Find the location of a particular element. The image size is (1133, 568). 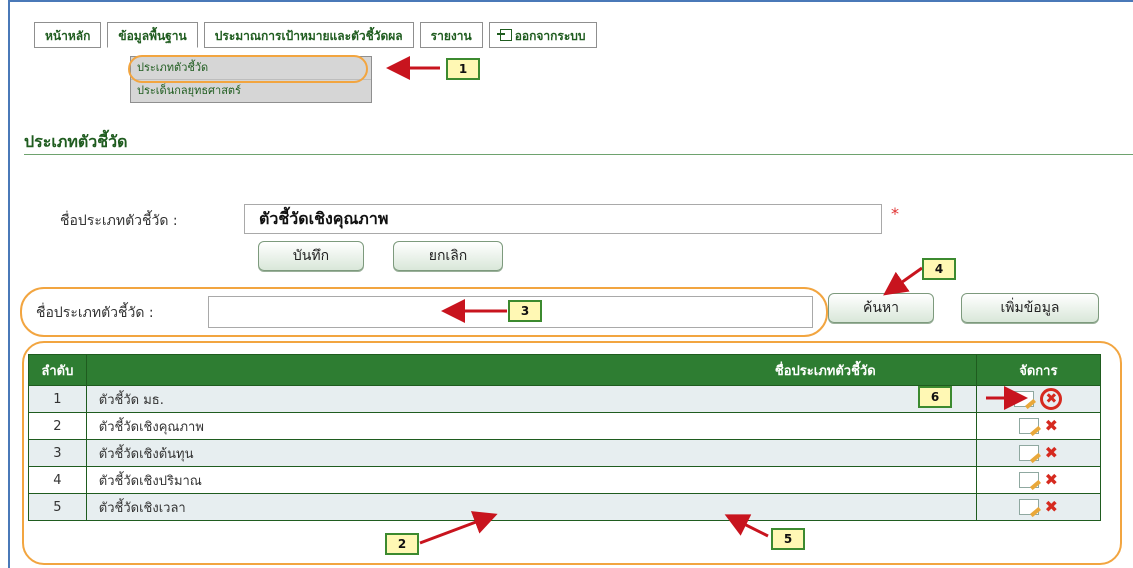

table-row: 3 ตัวชี้วัดเชิงต้นทุน ✖ is located at coordinates (565, 453).